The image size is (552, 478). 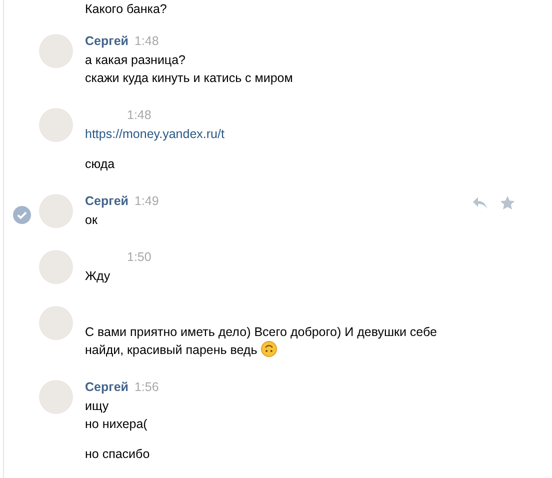 I want to click on message-text: сюда, so click(x=100, y=164).